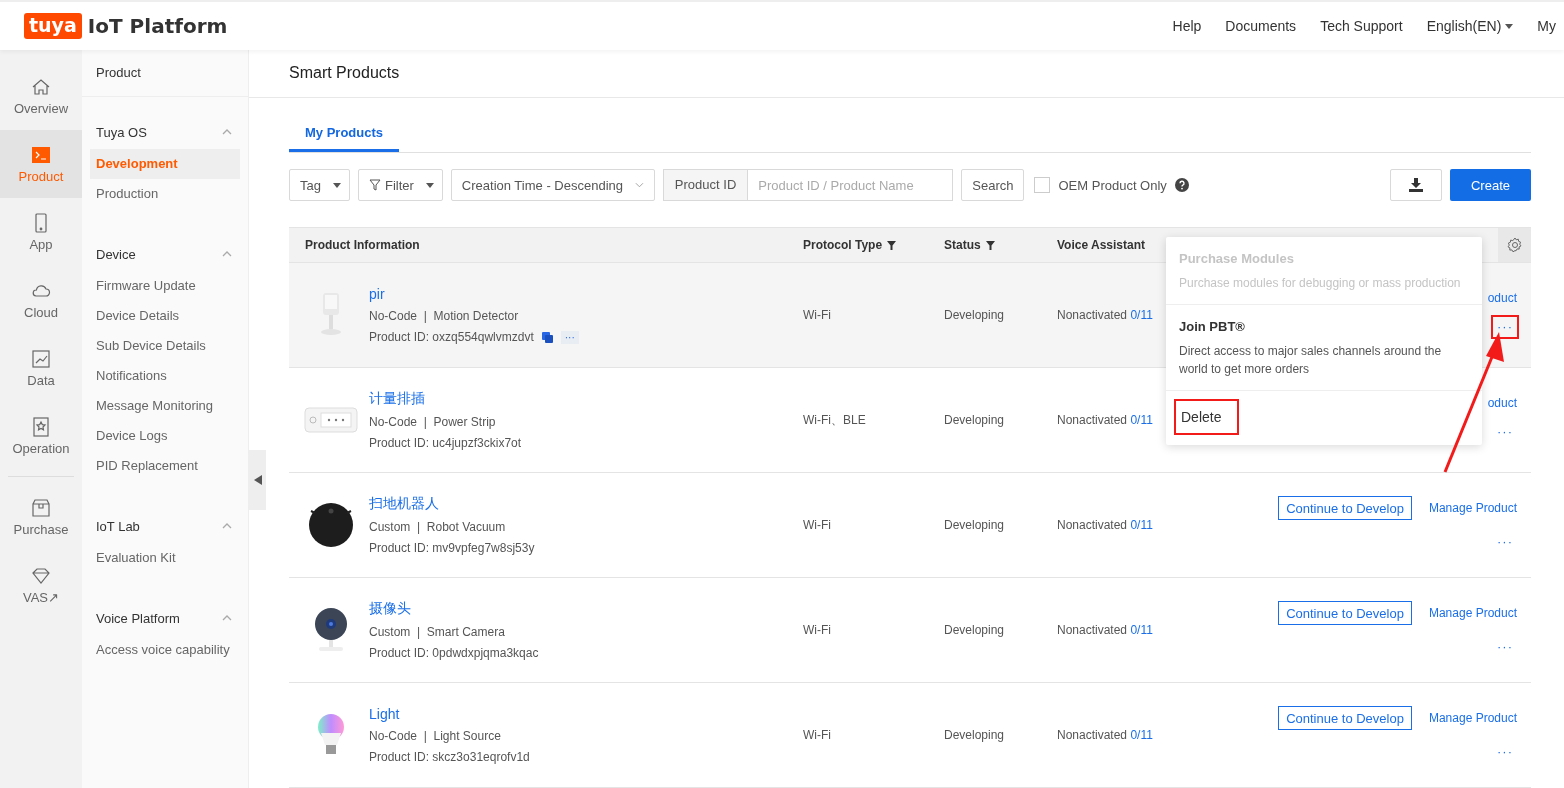  I want to click on table-row: 摄像头 Custom | Smart Camera Product ID: 0pdwdxpjqma3kqac Wi-Fi Developing Nonactivated 0/11 Continue to Develop Manage Product ···, so click(910, 630).